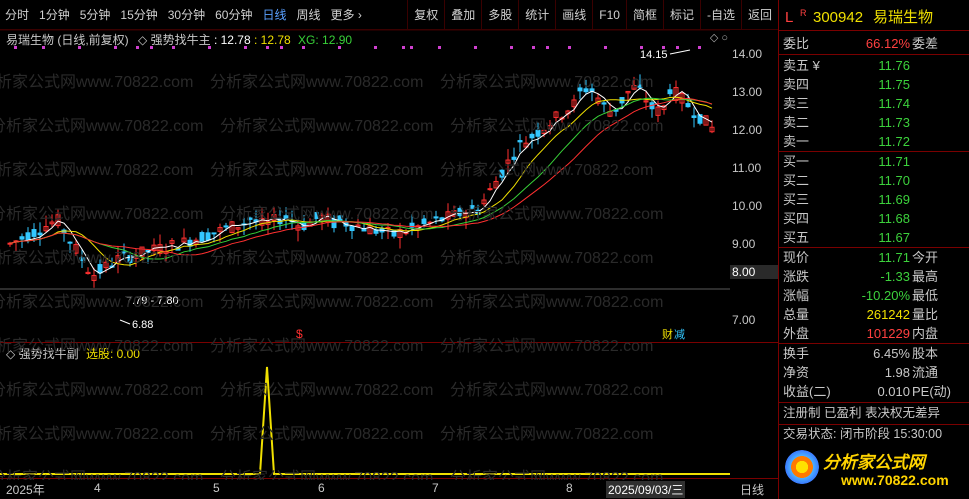 This screenshot has height=499, width=969. What do you see at coordinates (573, 15) in the screenshot?
I see `toolbar-button: 画线` at bounding box center [573, 15].